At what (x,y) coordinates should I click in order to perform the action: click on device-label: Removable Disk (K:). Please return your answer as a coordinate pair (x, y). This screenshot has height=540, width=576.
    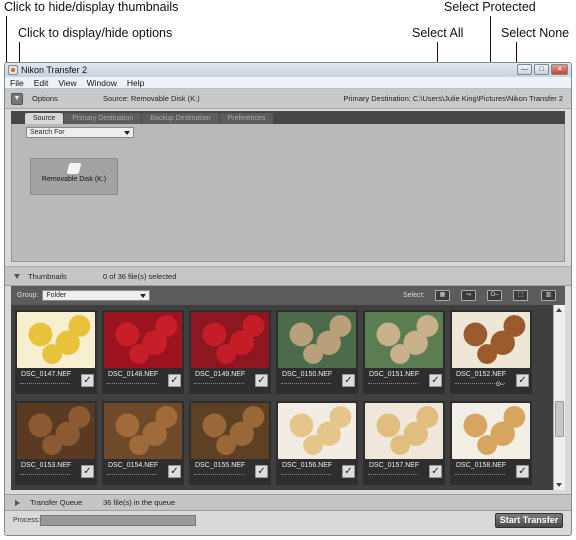
    Looking at the image, I should click on (74, 179).